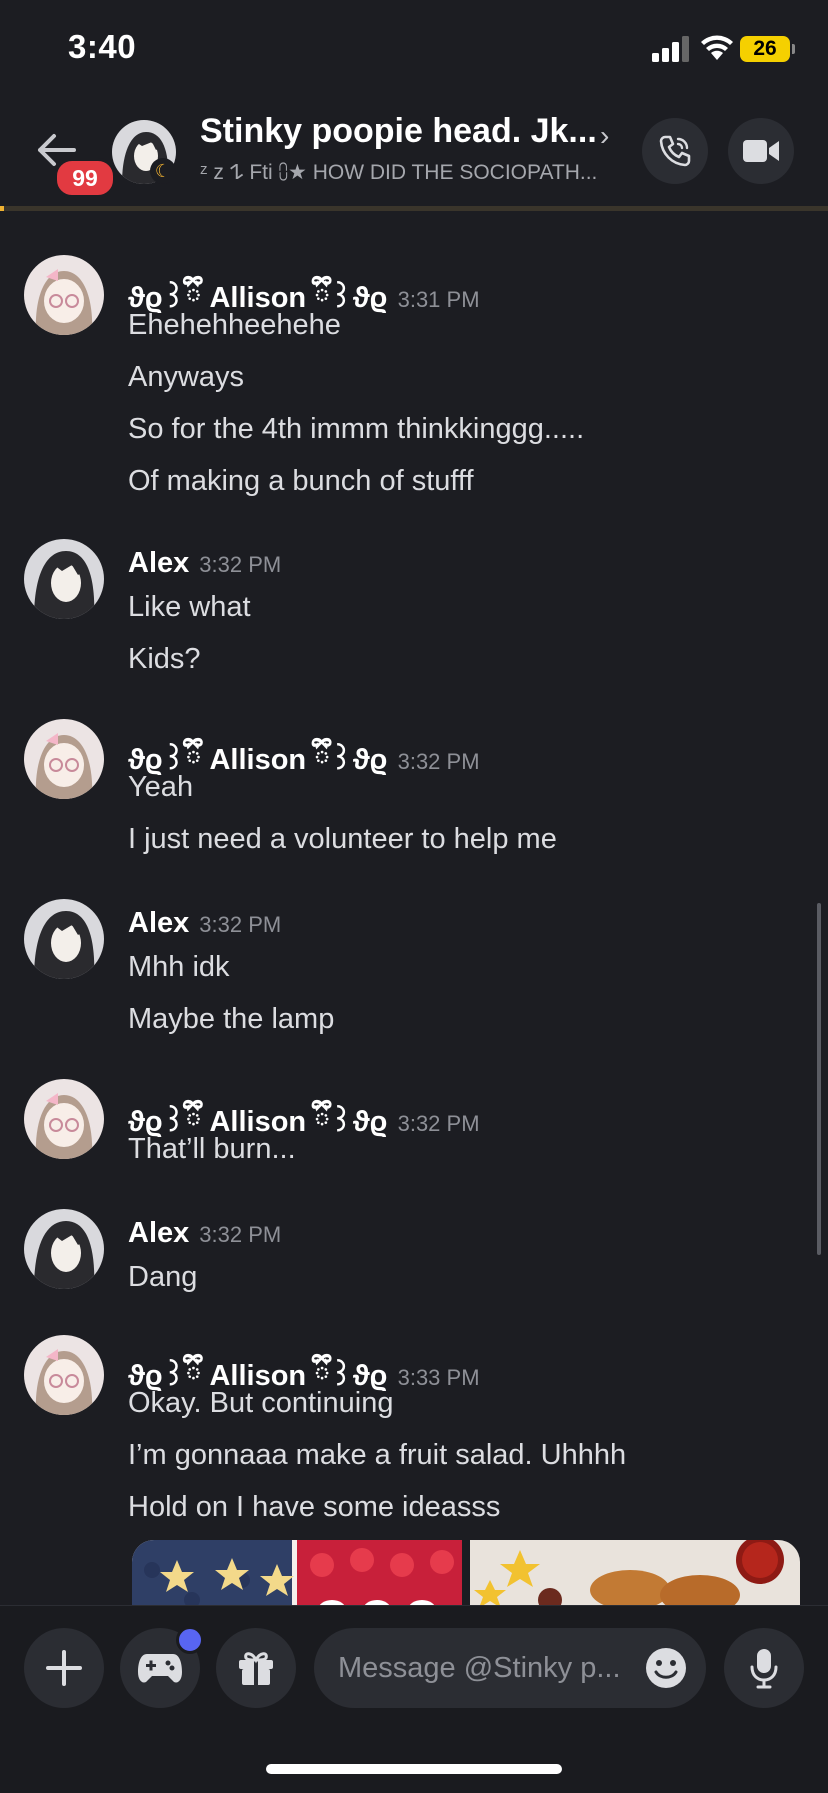 The width and height of the screenshot is (828, 1793). I want to click on emoji-icon, so click(666, 1668).